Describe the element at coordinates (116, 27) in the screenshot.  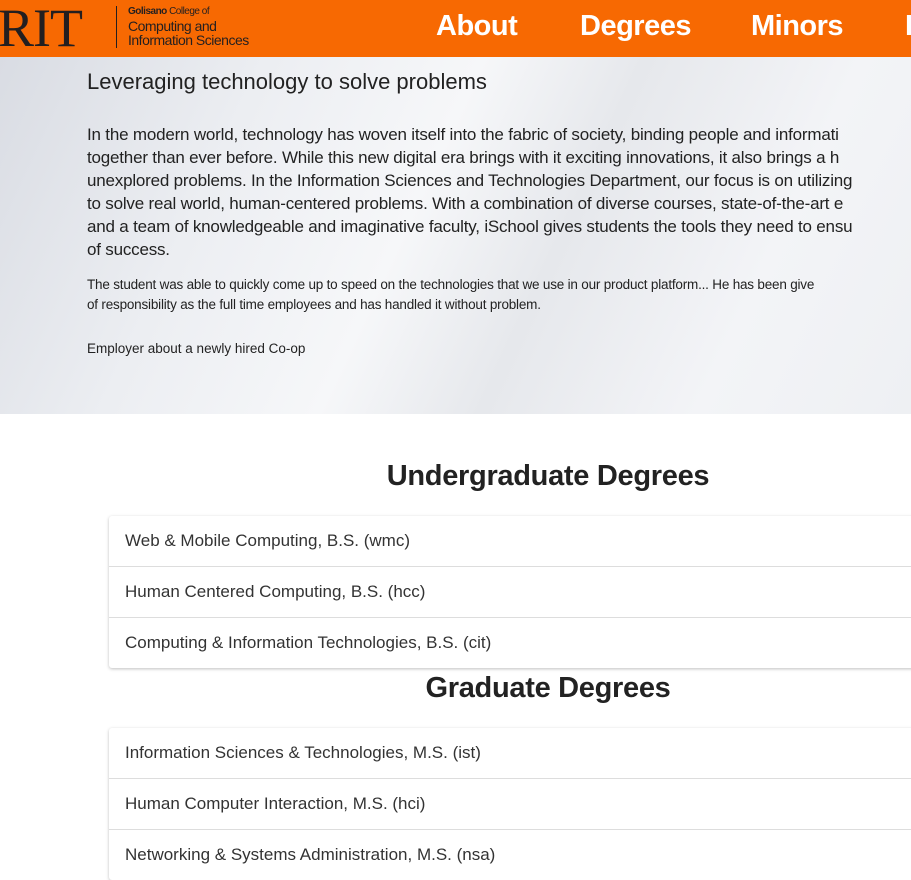
I see `logo-divider` at that location.